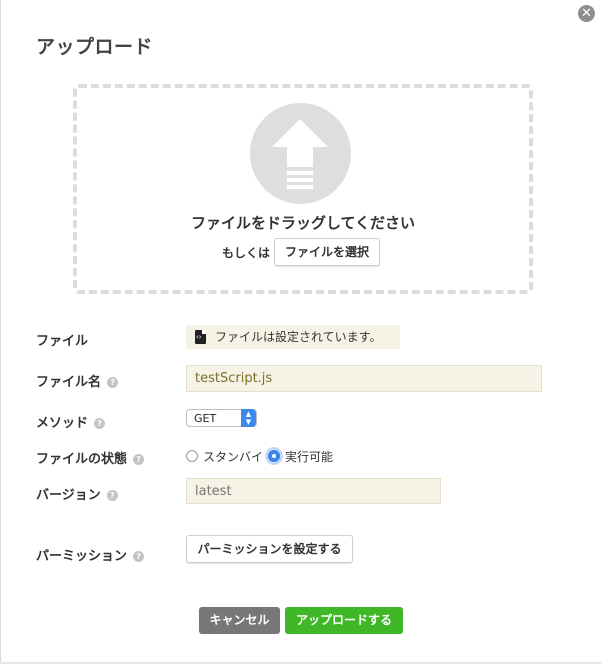  I want to click on cancel-button: キャンセル, so click(239, 620).